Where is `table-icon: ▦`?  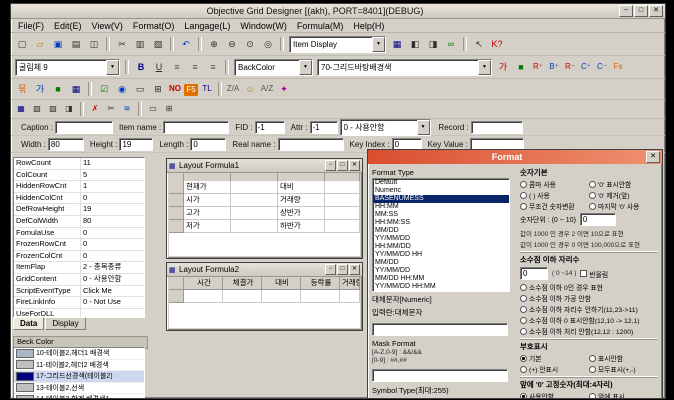
table-icon: ▦ is located at coordinates (76, 89).